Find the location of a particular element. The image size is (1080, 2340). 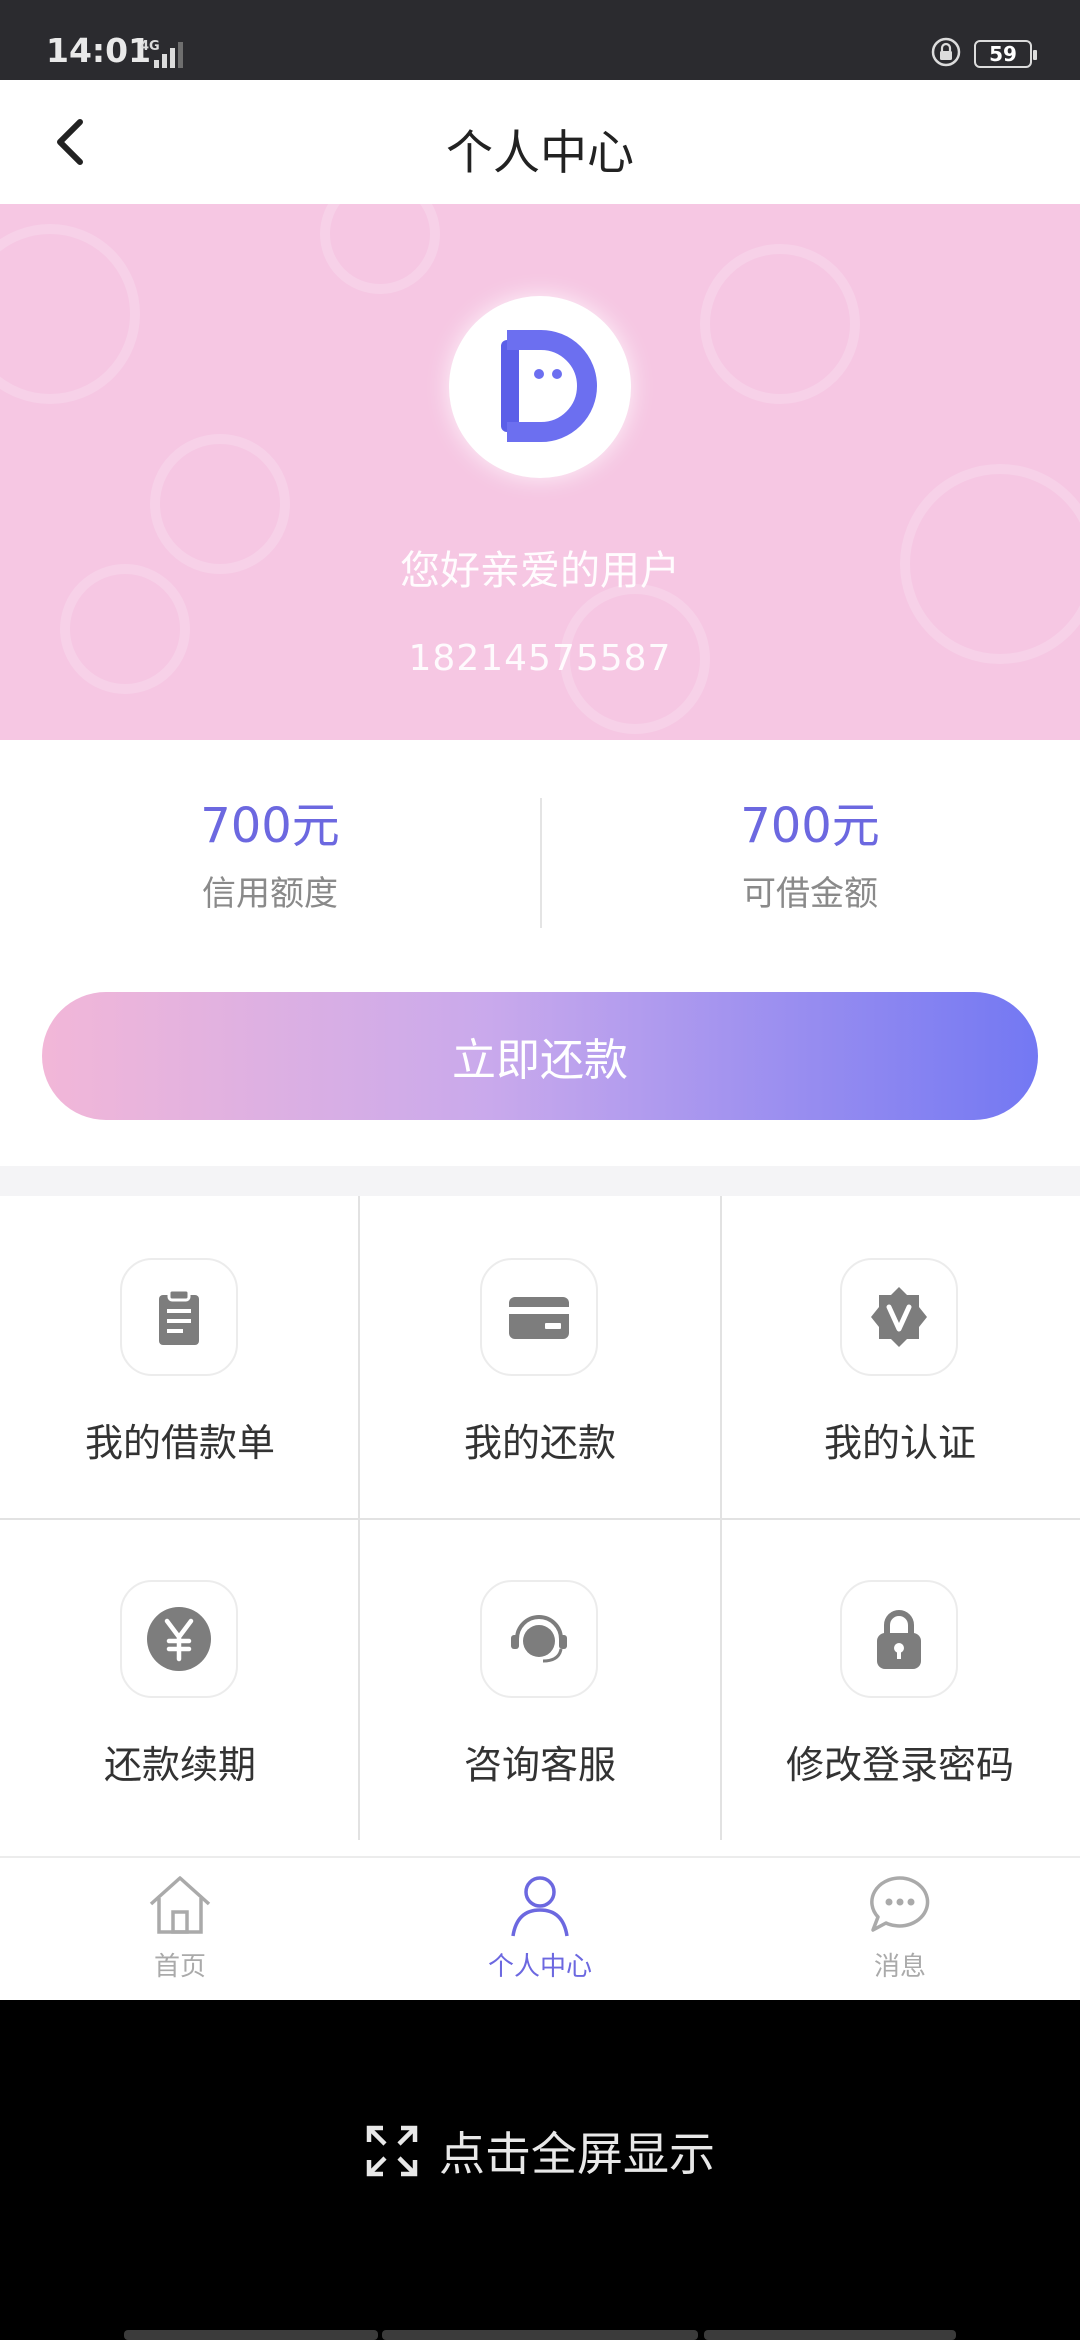

menu-item-my-repayments: 我的还款 is located at coordinates (540, 1357).